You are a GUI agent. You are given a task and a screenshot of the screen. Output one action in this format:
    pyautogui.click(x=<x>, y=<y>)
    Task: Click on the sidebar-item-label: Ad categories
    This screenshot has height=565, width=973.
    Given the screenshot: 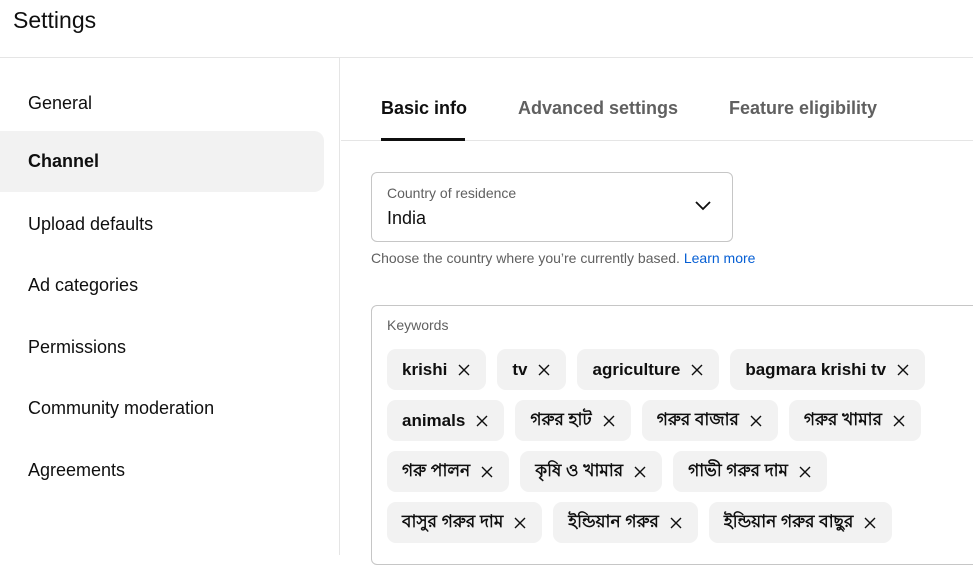 What is the action you would take?
    pyautogui.click(x=83, y=285)
    